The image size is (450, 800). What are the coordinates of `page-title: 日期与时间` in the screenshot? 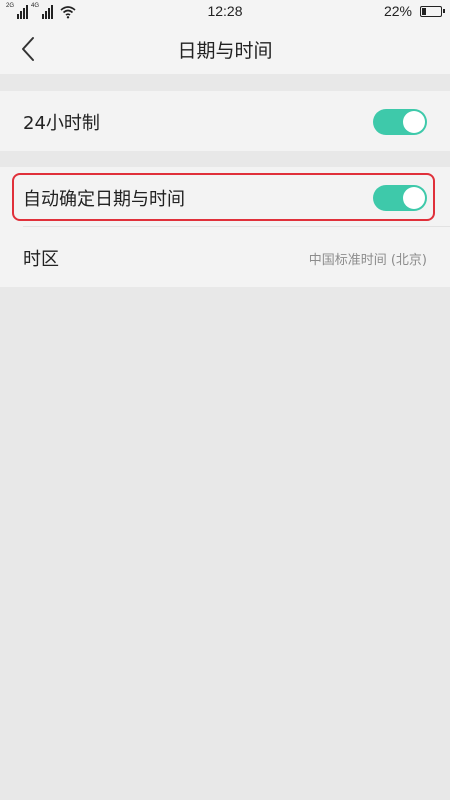 It's located at (225, 51).